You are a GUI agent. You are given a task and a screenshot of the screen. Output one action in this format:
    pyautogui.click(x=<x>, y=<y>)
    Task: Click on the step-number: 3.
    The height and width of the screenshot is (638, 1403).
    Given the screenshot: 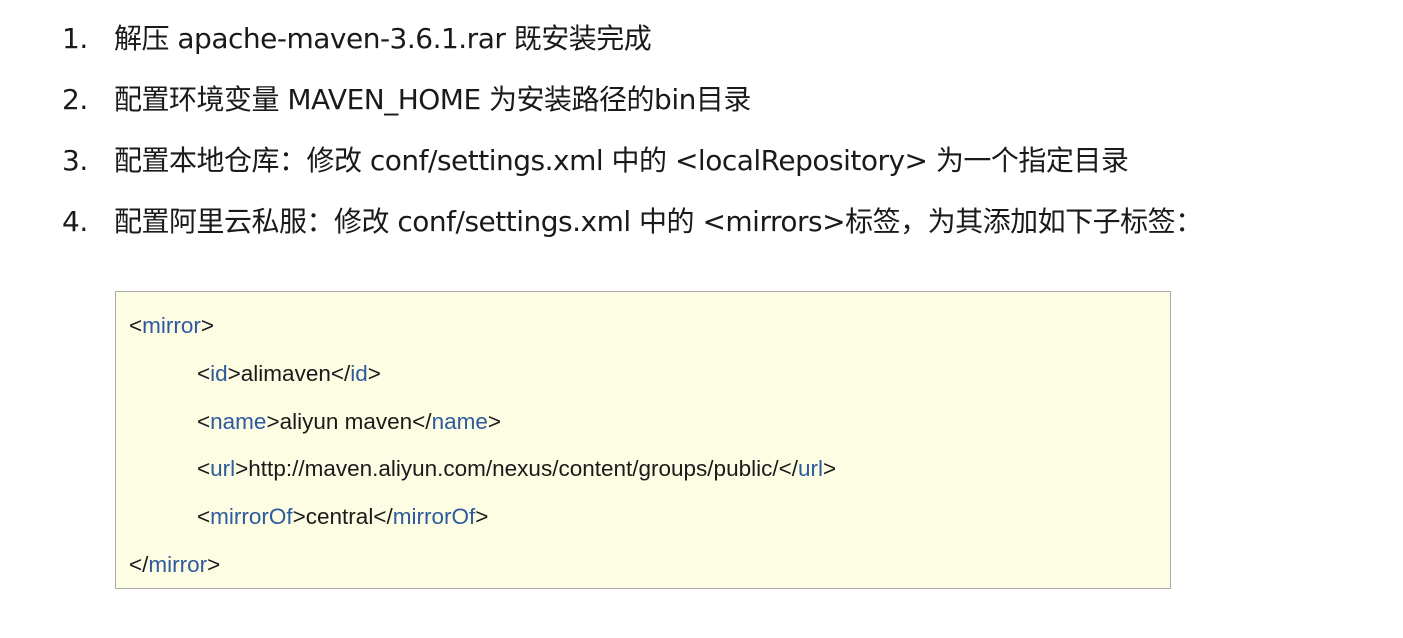 What is the action you would take?
    pyautogui.click(x=75, y=160)
    